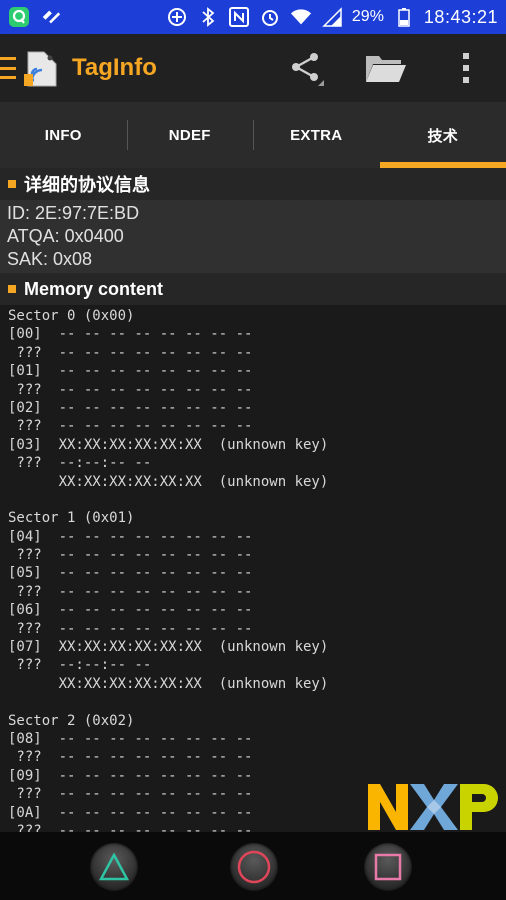 The height and width of the screenshot is (900, 506). What do you see at coordinates (130, 573) in the screenshot?
I see `memory-line: [05] -- -- -- -- -- -- -- --` at bounding box center [130, 573].